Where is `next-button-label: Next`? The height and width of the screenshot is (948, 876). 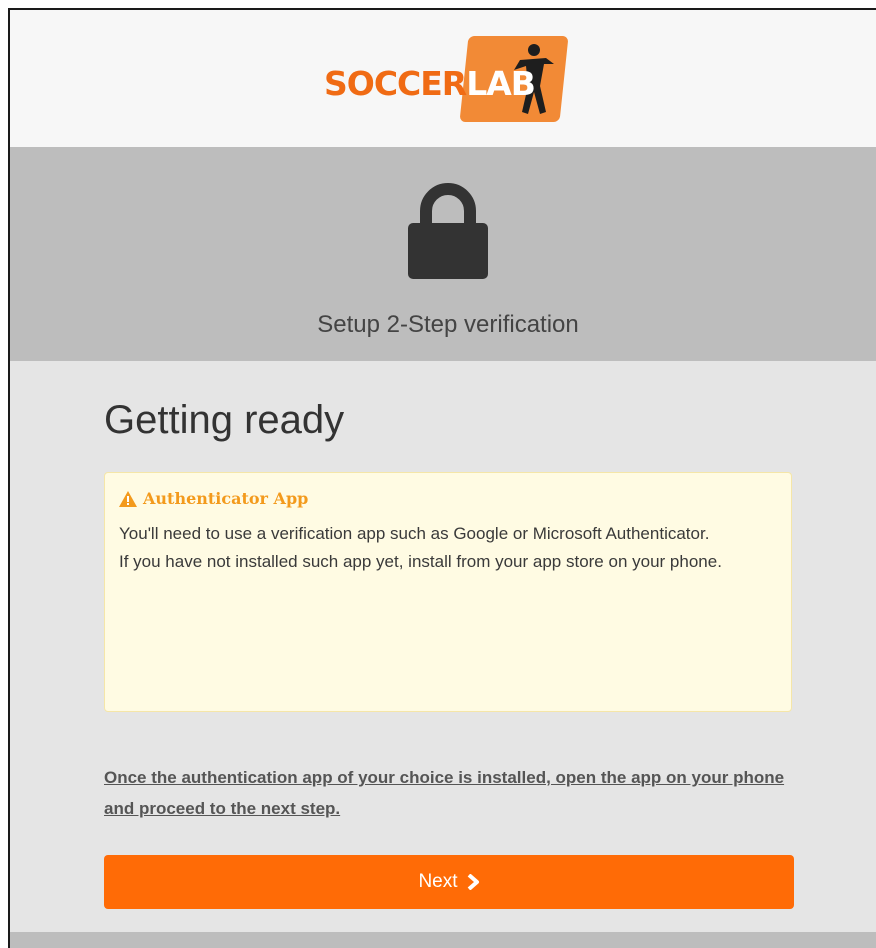 next-button-label: Next is located at coordinates (438, 881).